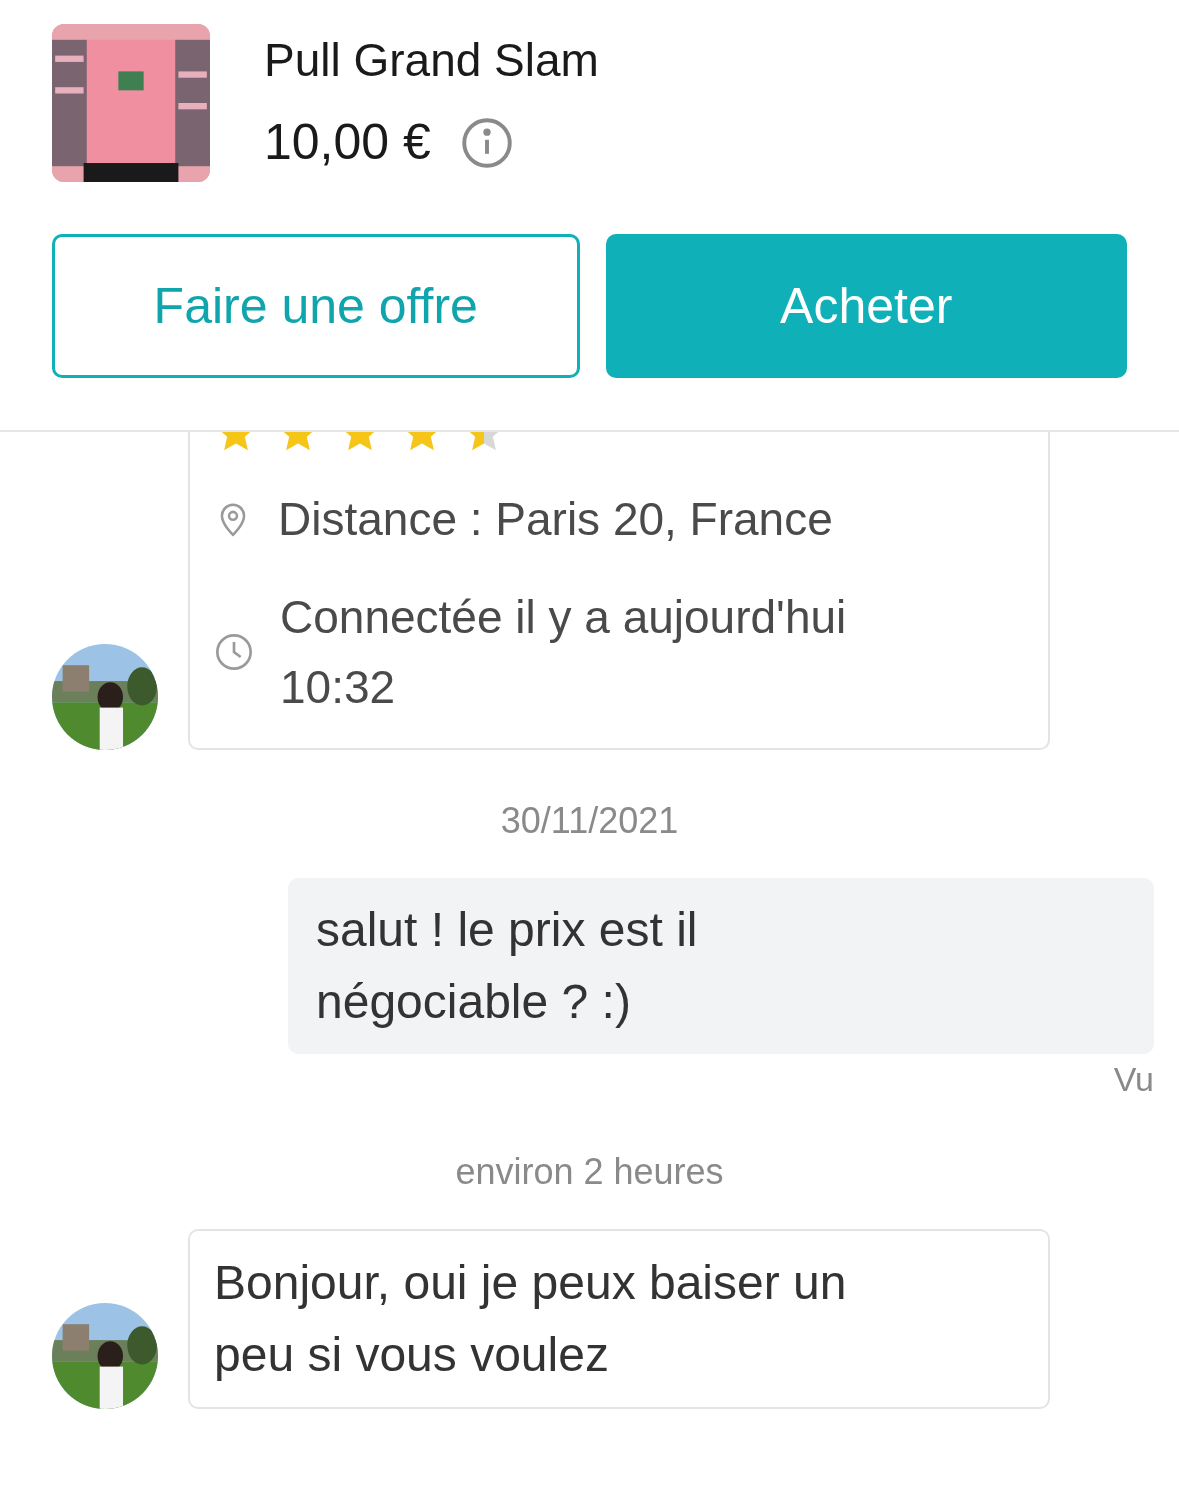 This screenshot has width=1179, height=1507. What do you see at coordinates (316, 306) in the screenshot?
I see `offer-button: Faire une offre` at bounding box center [316, 306].